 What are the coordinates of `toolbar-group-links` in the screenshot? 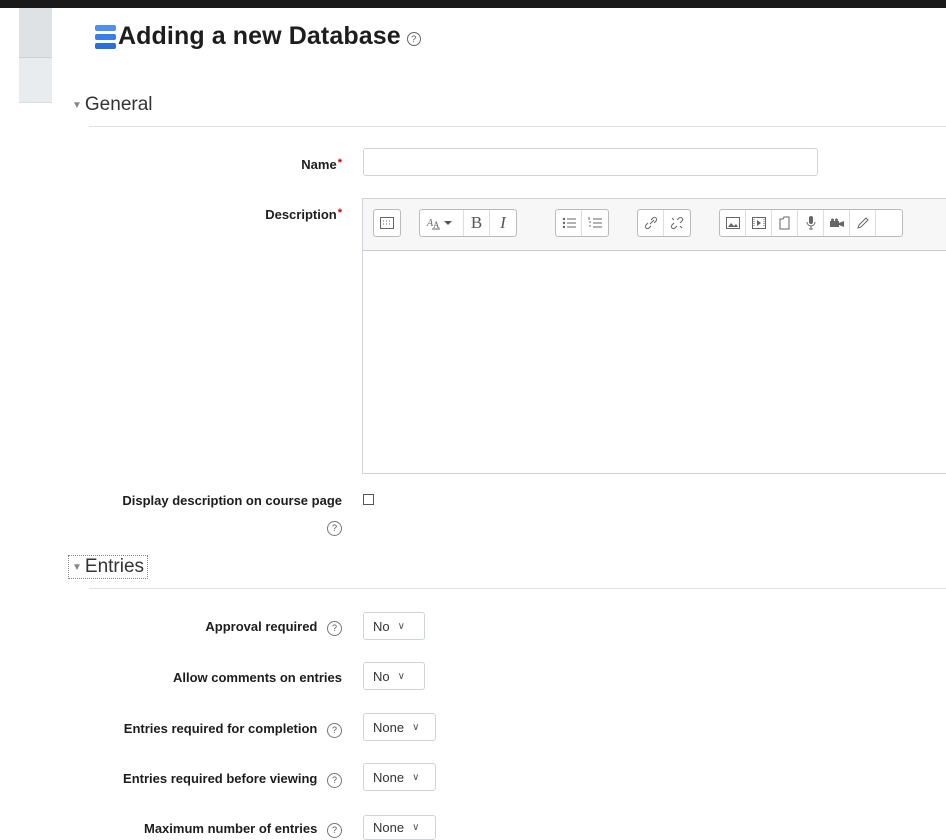 It's located at (664, 223).